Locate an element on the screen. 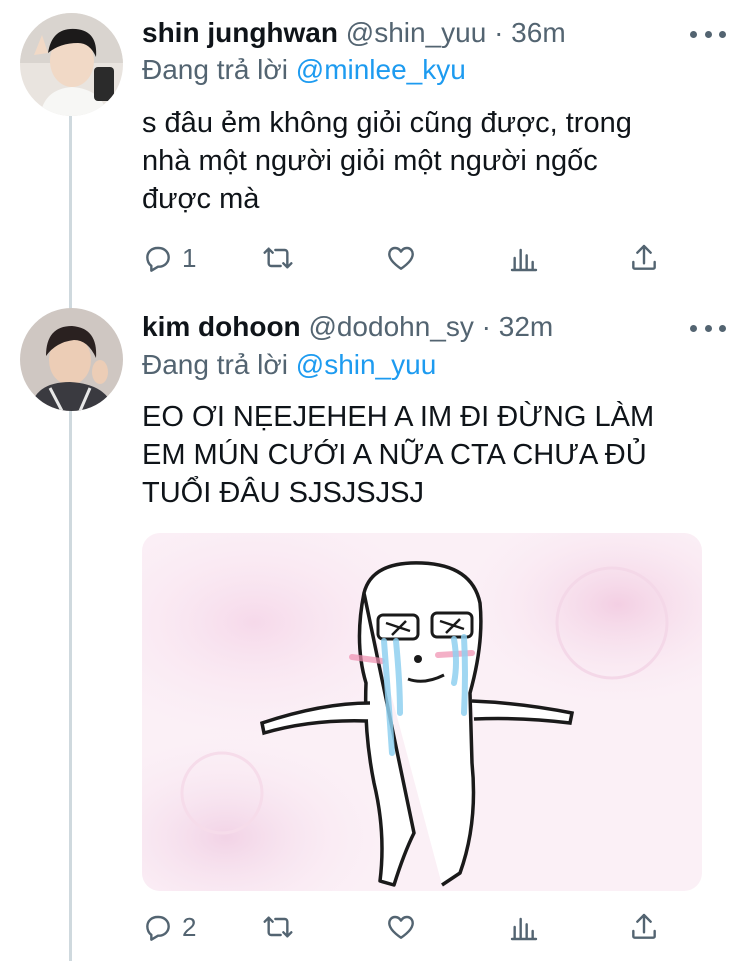 Image resolution: width=750 pixels, height=961 pixels. tweet-actions: 1 is located at coordinates (412, 258).